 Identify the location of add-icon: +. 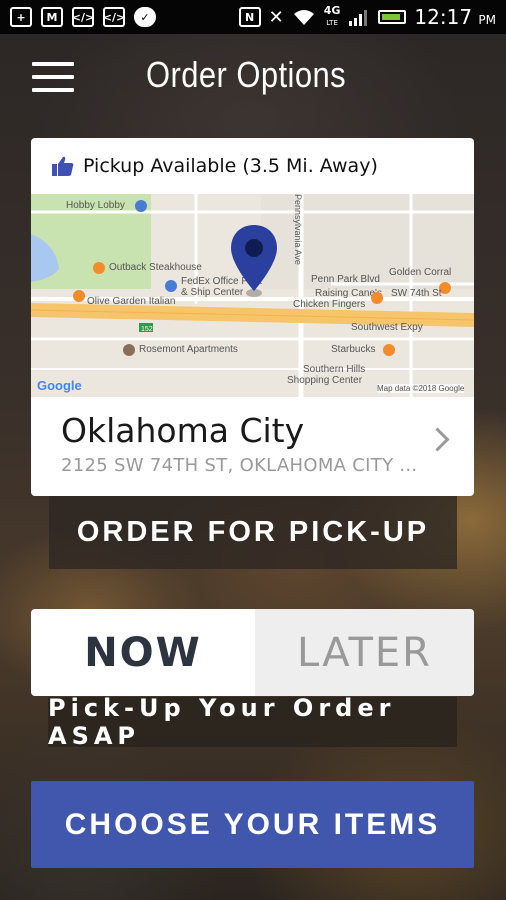
(21, 17).